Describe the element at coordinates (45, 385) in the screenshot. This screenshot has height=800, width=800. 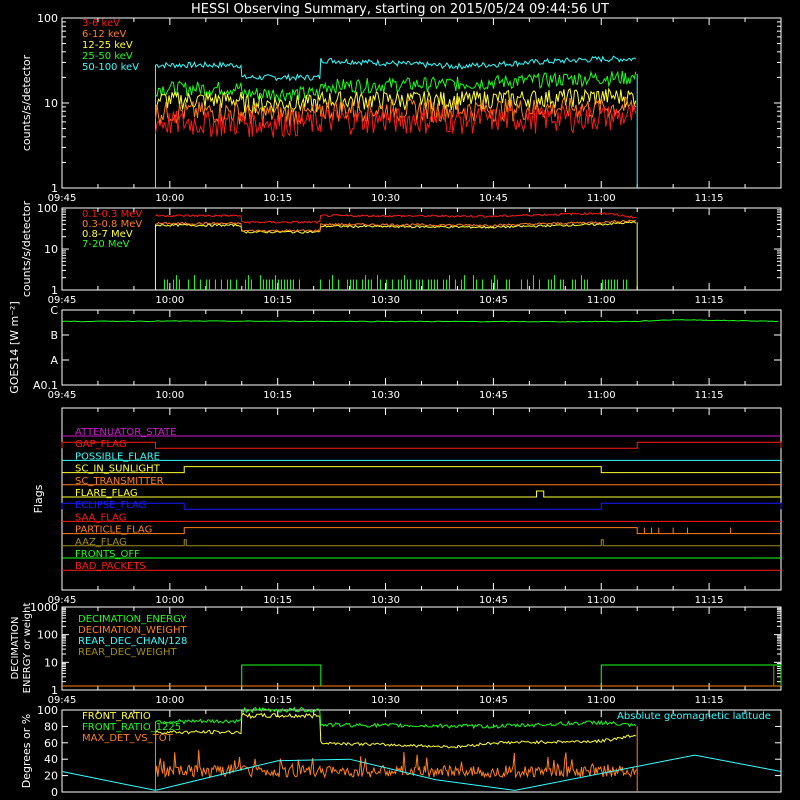
I see `p3-y-tick-label: A0.1` at that location.